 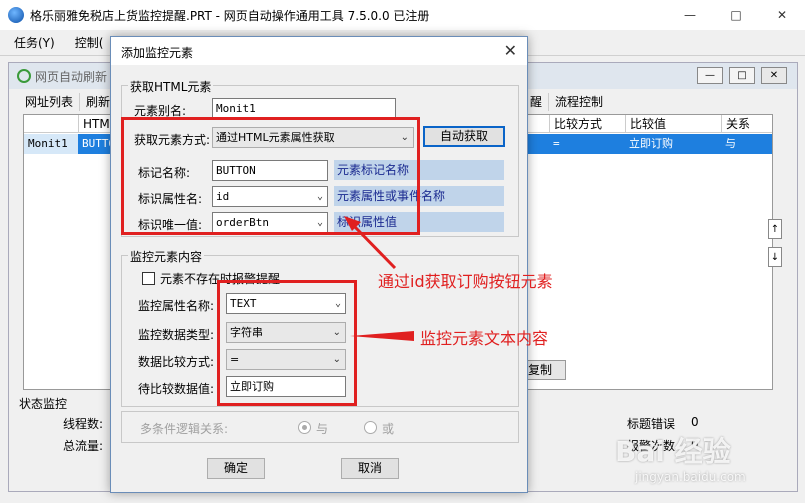 What do you see at coordinates (176, 389) in the screenshot?
I see `target-value-label: 待比较数据值:` at bounding box center [176, 389].